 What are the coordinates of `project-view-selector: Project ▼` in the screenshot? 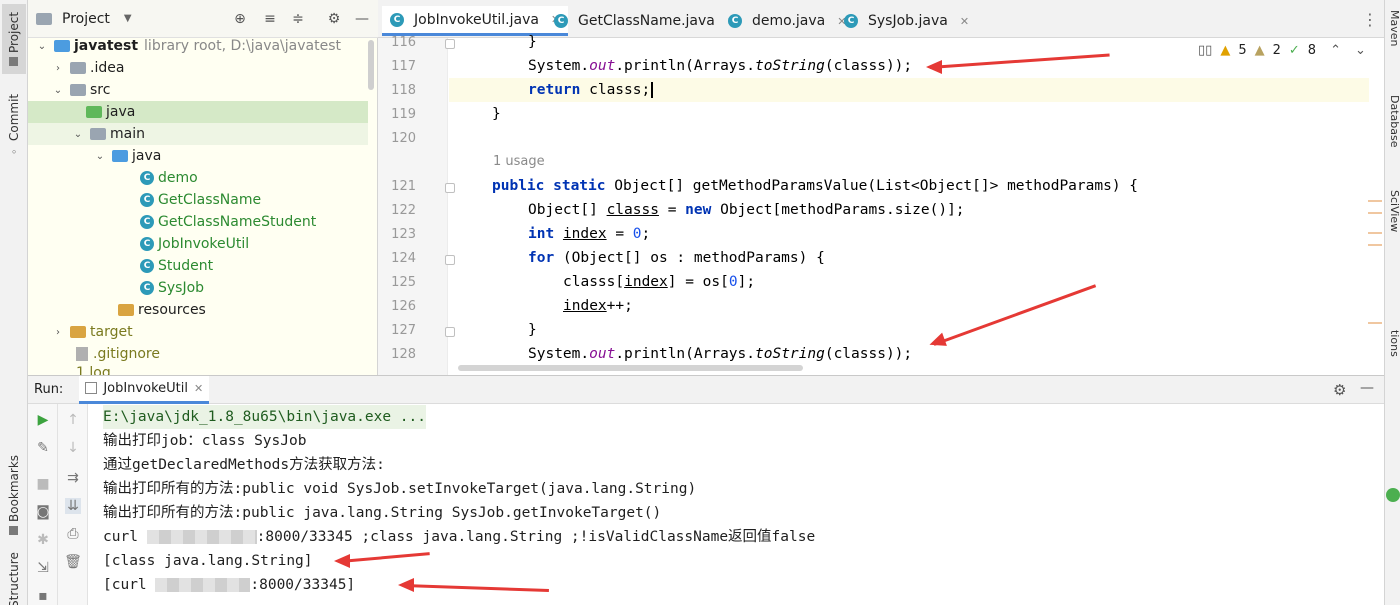 It's located at (84, 19).